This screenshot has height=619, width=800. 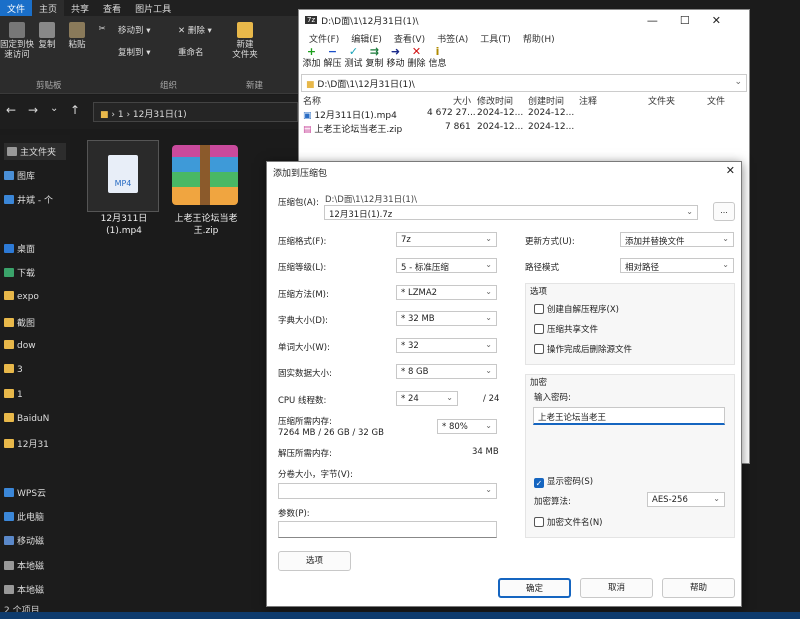 I want to click on nav-item-folder: 3, so click(x=13, y=369).